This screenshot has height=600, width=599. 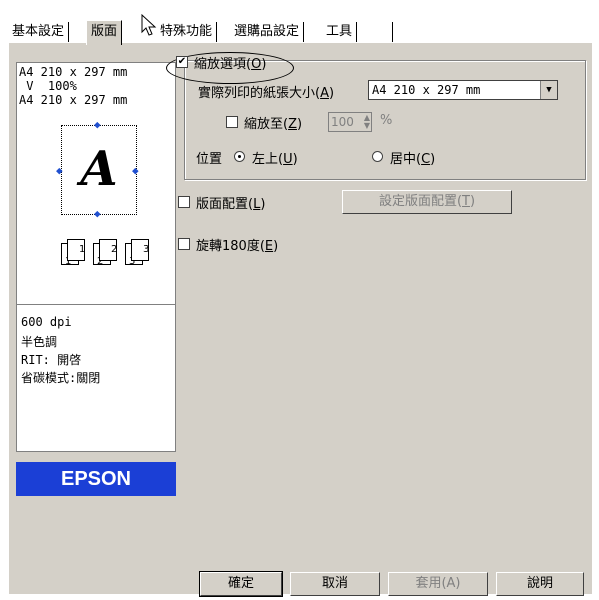 I want to click on epson-logo: EPSON, so click(x=96, y=479).